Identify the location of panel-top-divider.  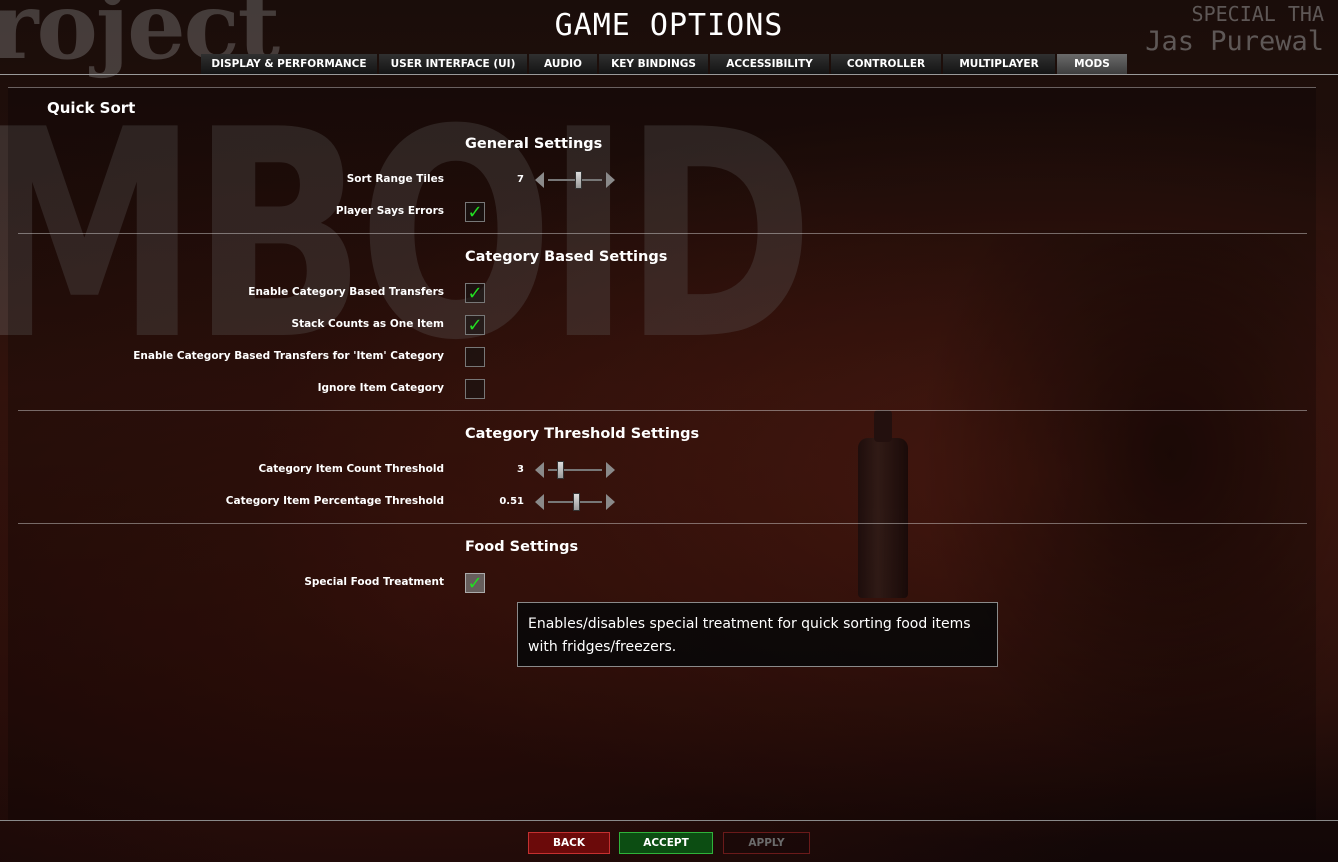
(662, 87).